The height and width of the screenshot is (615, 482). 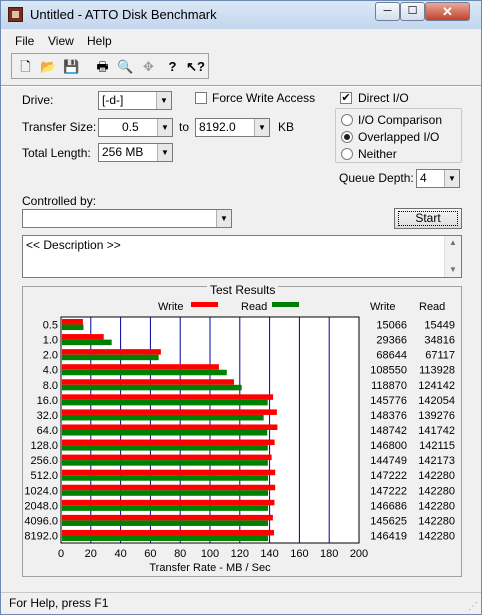 What do you see at coordinates (423, 178) in the screenshot?
I see `queue-depth-value: 4` at bounding box center [423, 178].